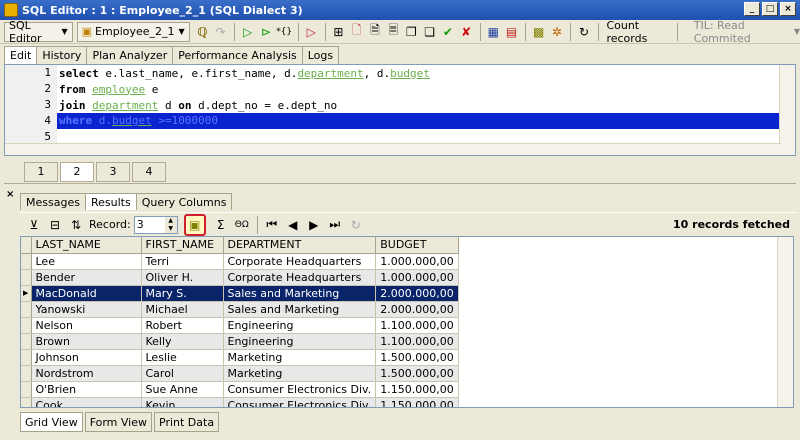 This screenshot has width=800, height=440. I want to click on table-row: Brown Kelly Engineering 1.100.000,00, so click(240, 341).